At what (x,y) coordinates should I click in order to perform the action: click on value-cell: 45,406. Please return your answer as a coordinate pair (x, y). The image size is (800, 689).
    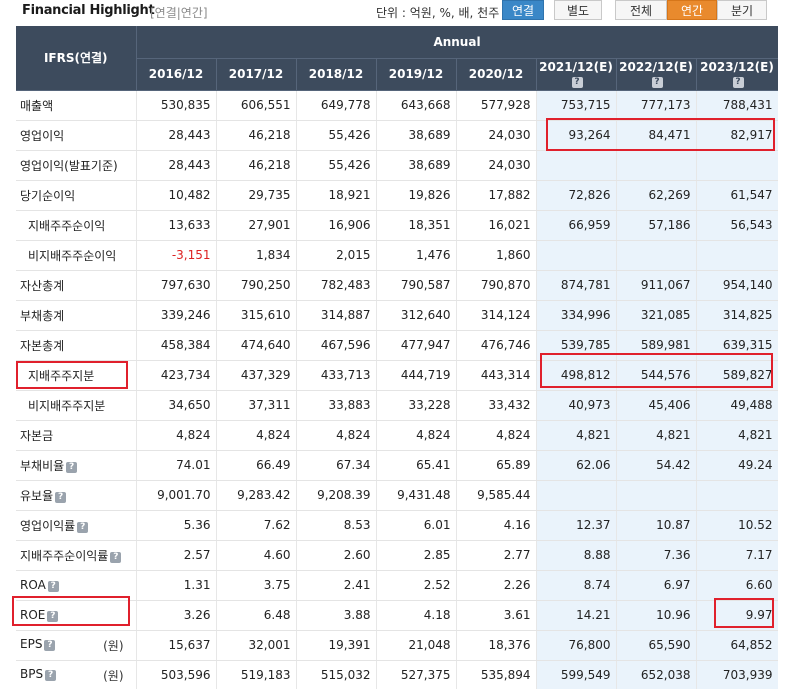
    Looking at the image, I should click on (656, 405).